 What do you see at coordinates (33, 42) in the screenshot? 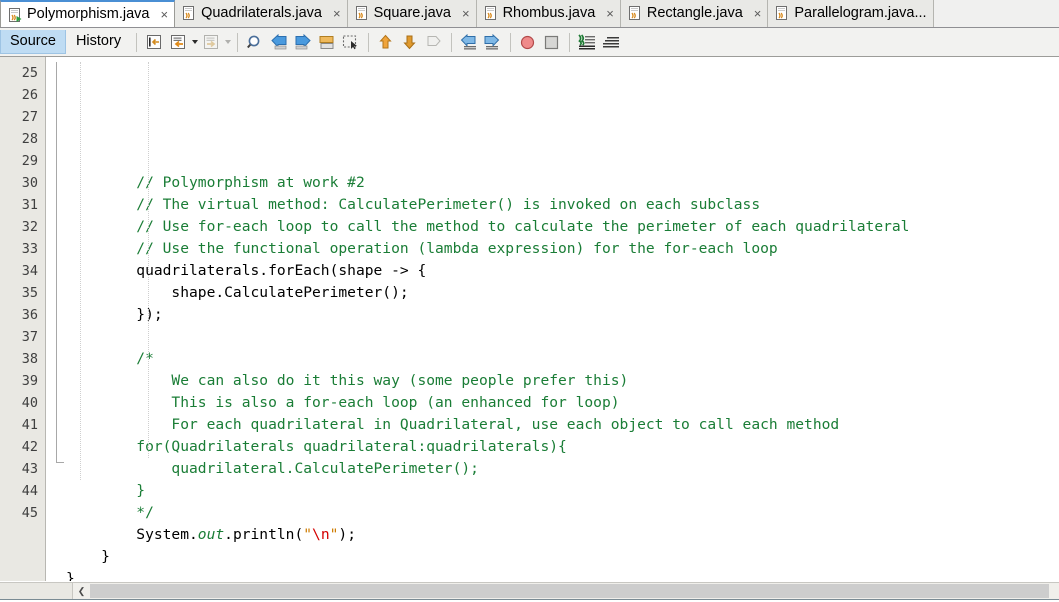
I see `view-tab-source: Source` at bounding box center [33, 42].